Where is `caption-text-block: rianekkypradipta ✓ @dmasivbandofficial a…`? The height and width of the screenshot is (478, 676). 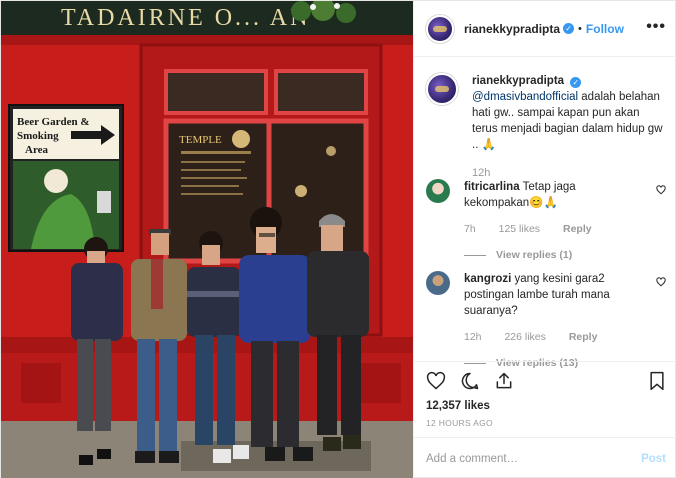
caption-text-block: rianekkypradipta ✓ @dmasivbandofficial a… is located at coordinates (570, 127).